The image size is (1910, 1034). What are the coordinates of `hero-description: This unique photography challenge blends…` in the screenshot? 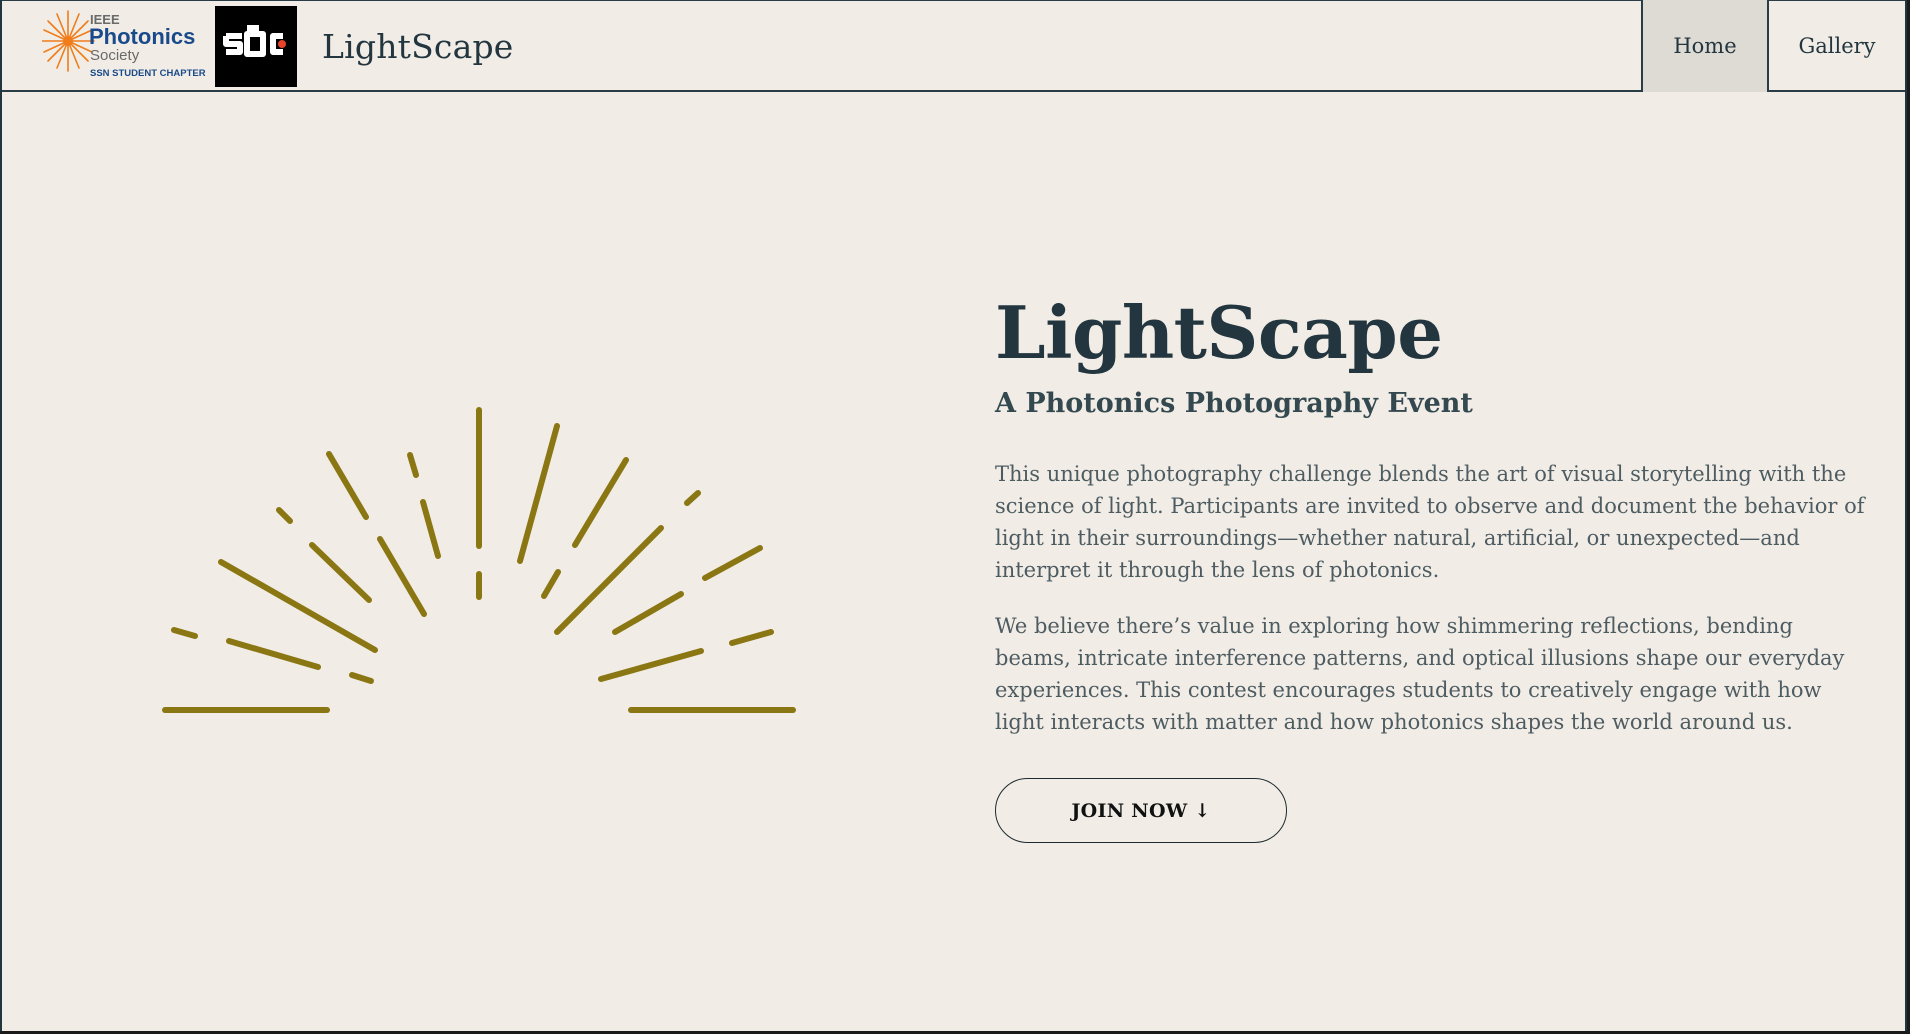 It's located at (1430, 522).